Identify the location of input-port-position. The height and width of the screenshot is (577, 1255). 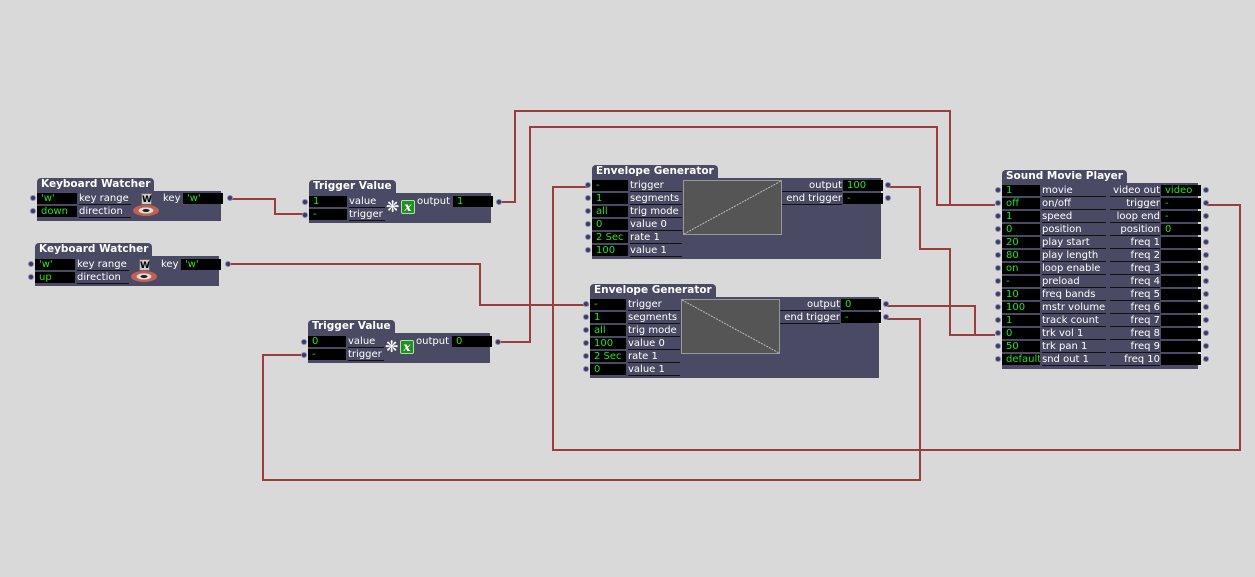
(998, 229).